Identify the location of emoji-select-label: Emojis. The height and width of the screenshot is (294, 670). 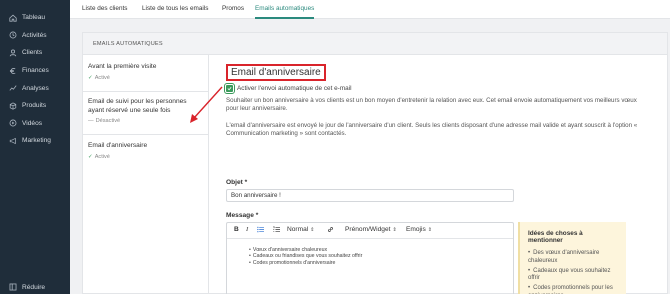
(416, 229).